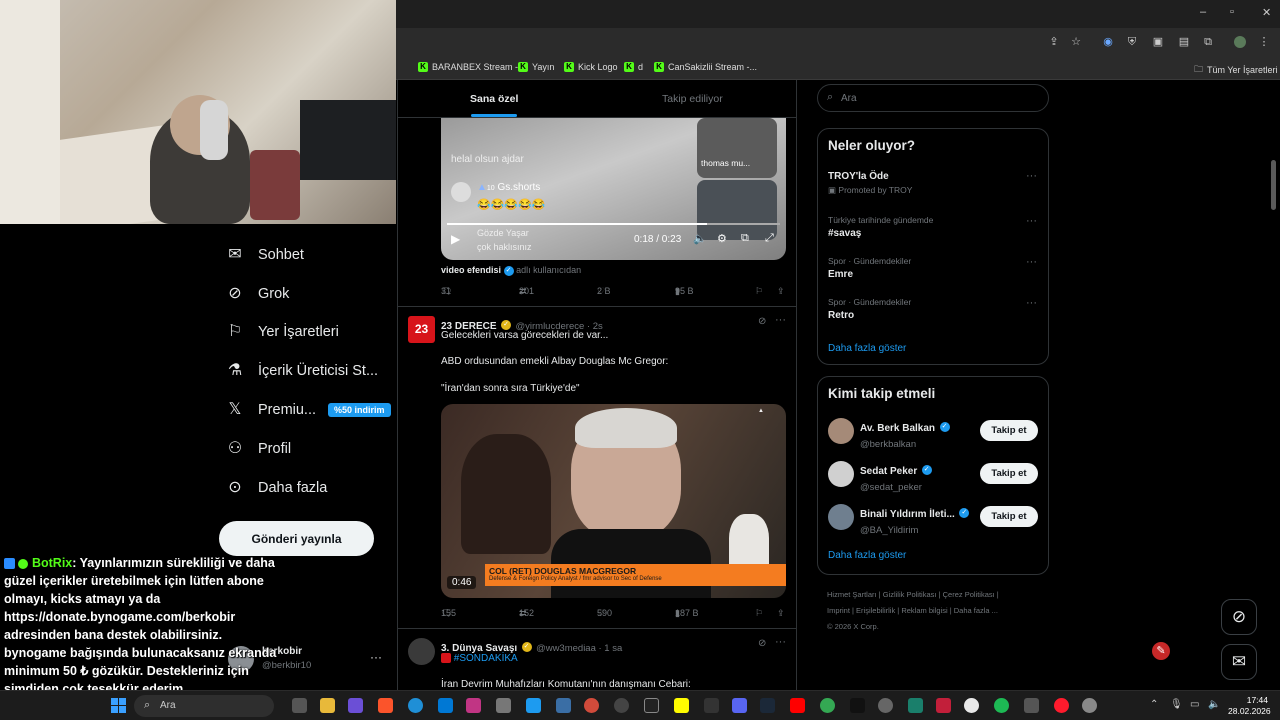 The height and width of the screenshot is (720, 1280). Describe the element at coordinates (1176, 704) in the screenshot. I see `mic-icon: 🎙` at that location.